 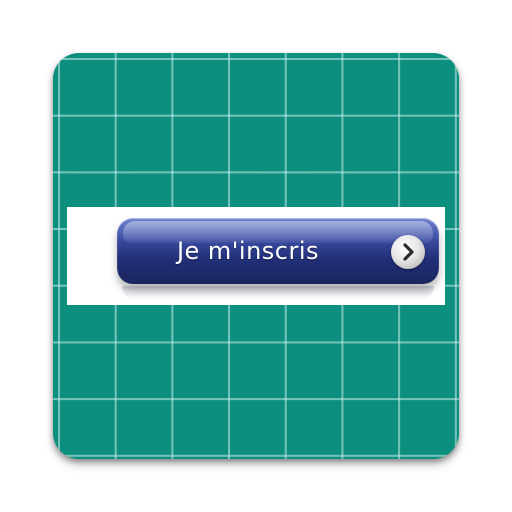 I want to click on signup-button-label: Je m'inscris, so click(x=248, y=251).